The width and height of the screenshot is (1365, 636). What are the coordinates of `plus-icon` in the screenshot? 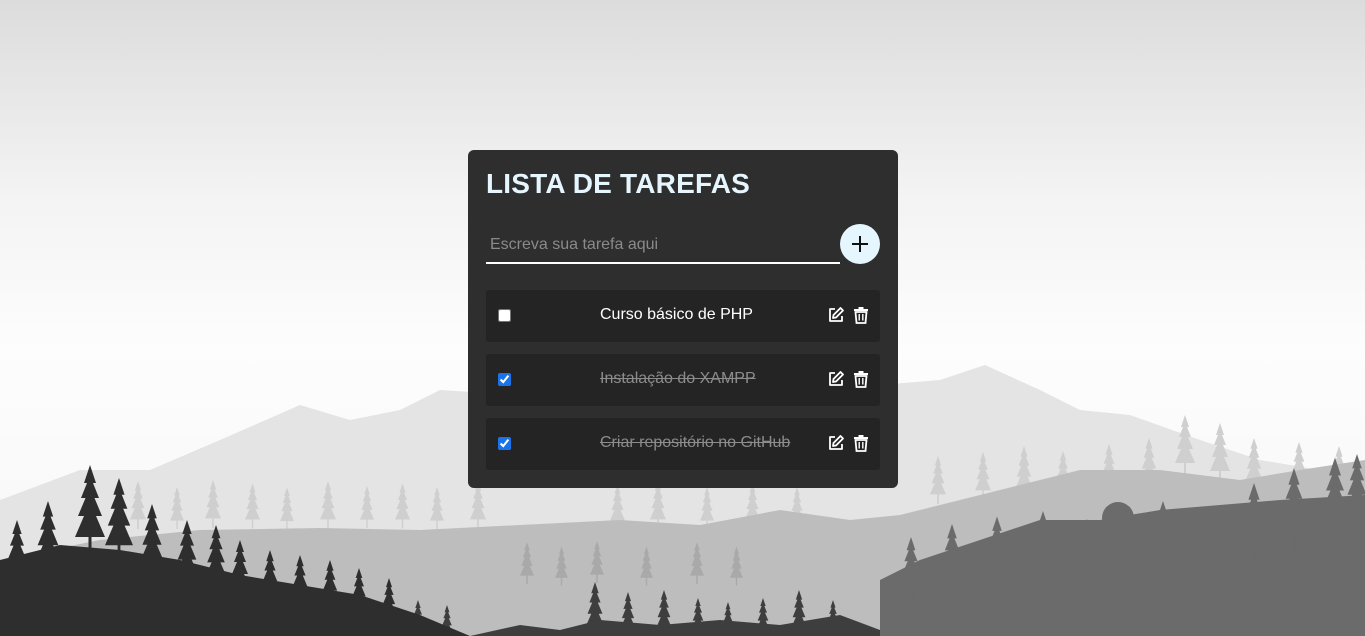 It's located at (860, 244).